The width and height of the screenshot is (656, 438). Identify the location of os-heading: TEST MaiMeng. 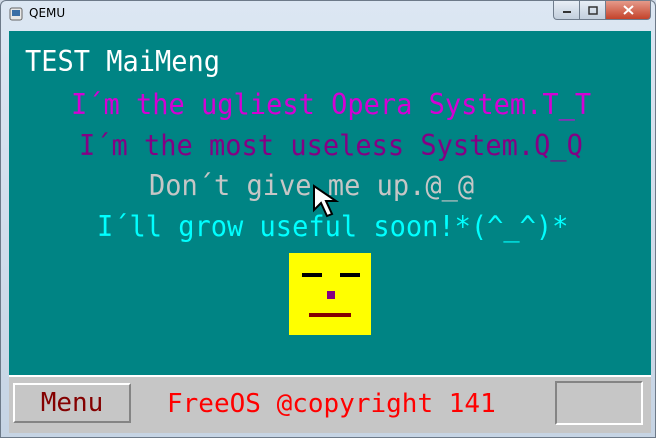
(123, 62).